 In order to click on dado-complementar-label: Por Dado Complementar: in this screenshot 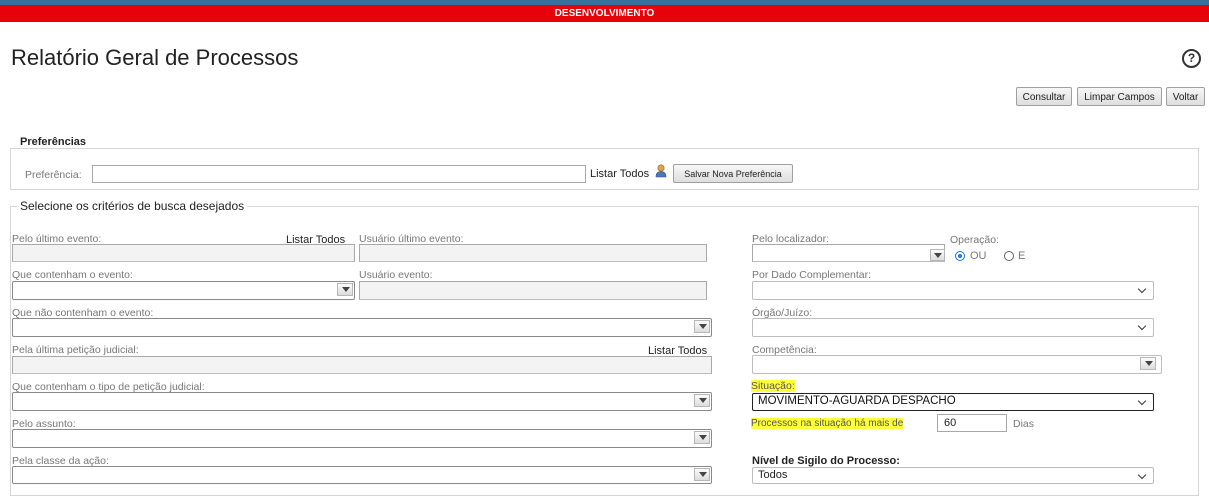, I will do `click(812, 275)`.